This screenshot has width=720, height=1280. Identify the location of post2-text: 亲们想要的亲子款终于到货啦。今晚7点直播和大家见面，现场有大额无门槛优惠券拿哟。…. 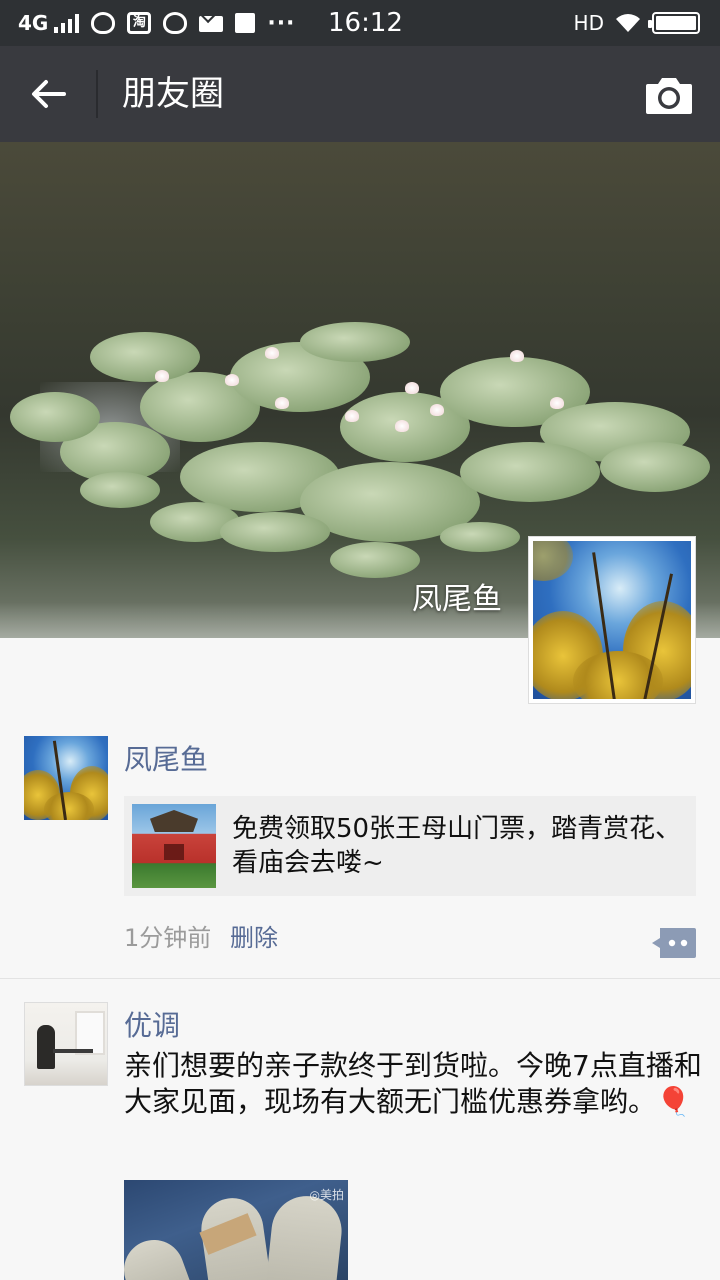
(413, 1083).